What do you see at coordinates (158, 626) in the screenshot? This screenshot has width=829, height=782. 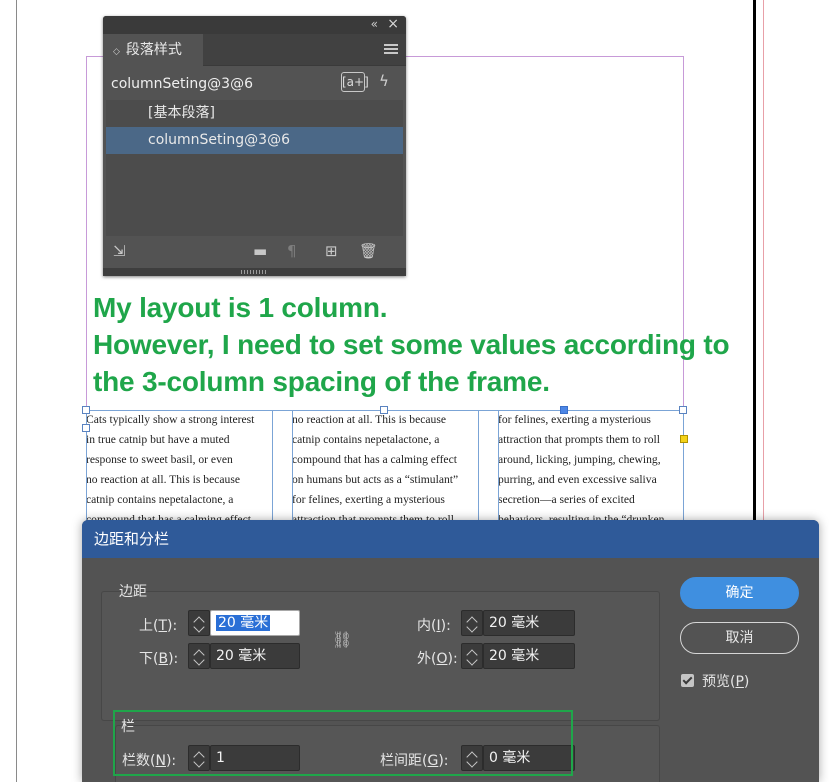 I see `top-margin-label: 上(T):` at bounding box center [158, 626].